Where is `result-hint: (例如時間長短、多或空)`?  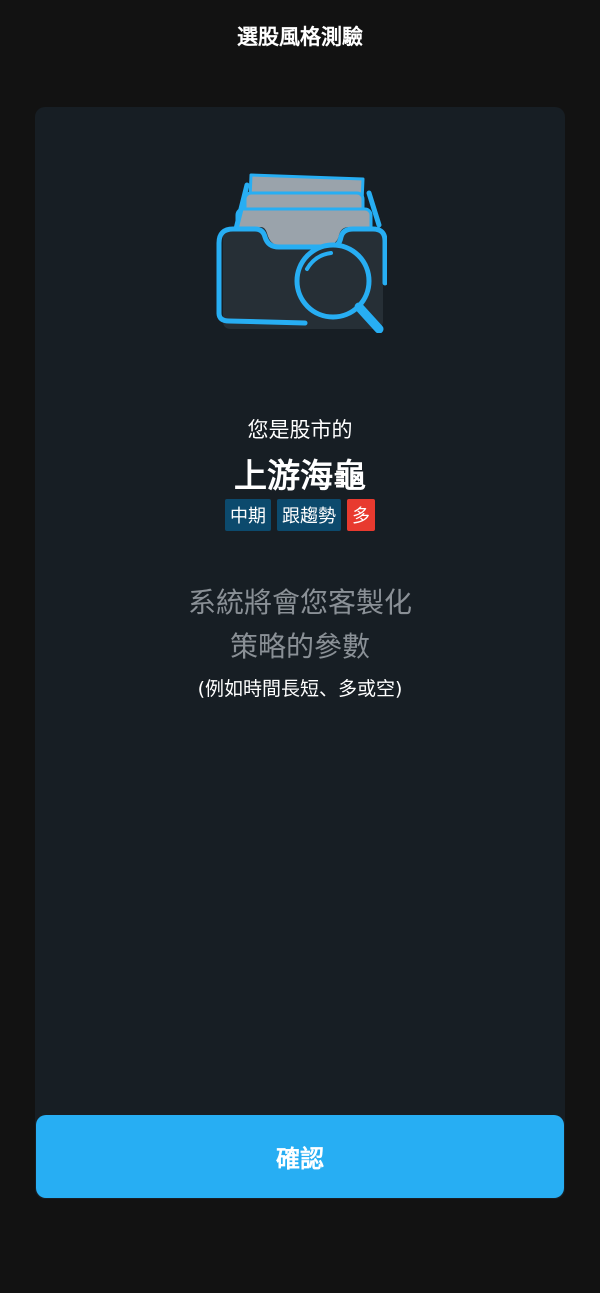
result-hint: (例如時間長短、多或空) is located at coordinates (300, 689).